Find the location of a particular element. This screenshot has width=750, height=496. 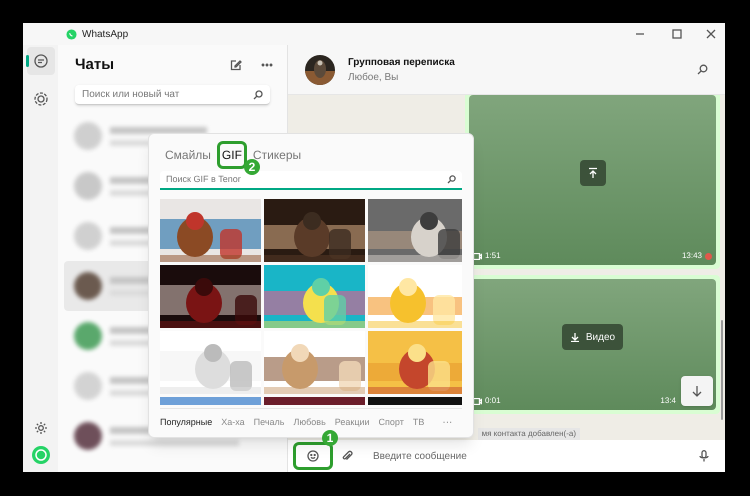

chat-members: Любое, Вы is located at coordinates (374, 77).